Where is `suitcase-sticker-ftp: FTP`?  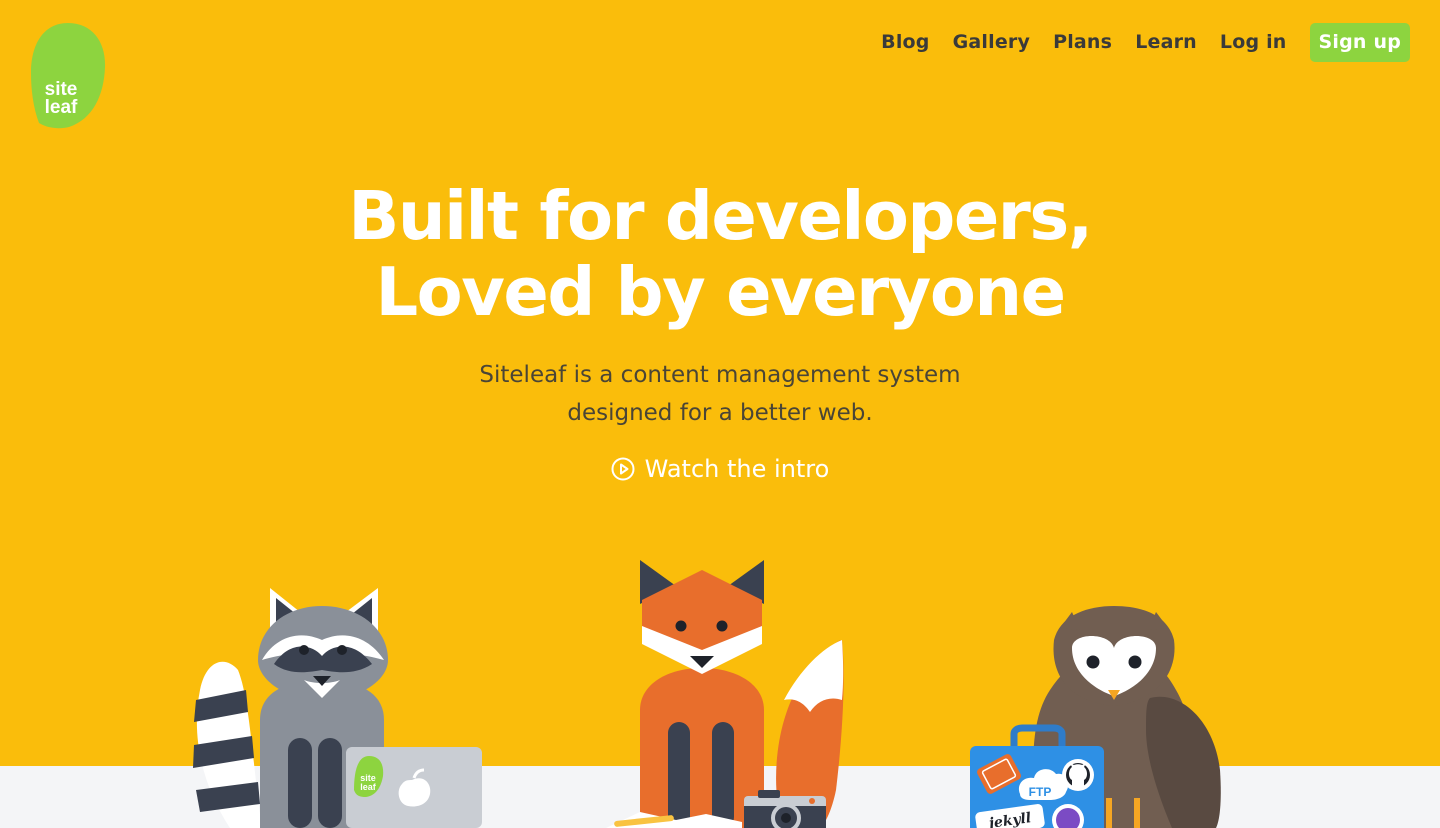 suitcase-sticker-ftp: FTP is located at coordinates (1040, 792).